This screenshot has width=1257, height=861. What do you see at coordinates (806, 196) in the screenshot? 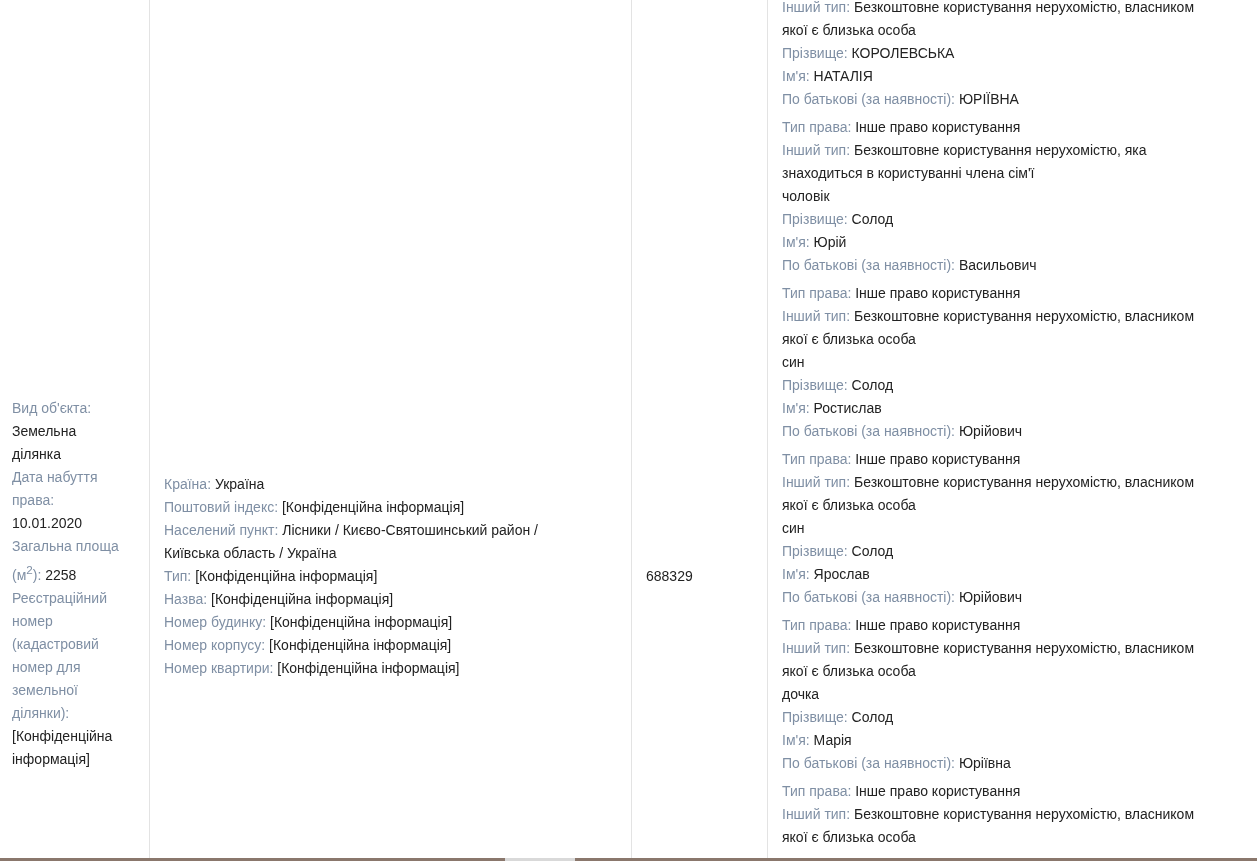
I see `field-text: чоловік` at bounding box center [806, 196].